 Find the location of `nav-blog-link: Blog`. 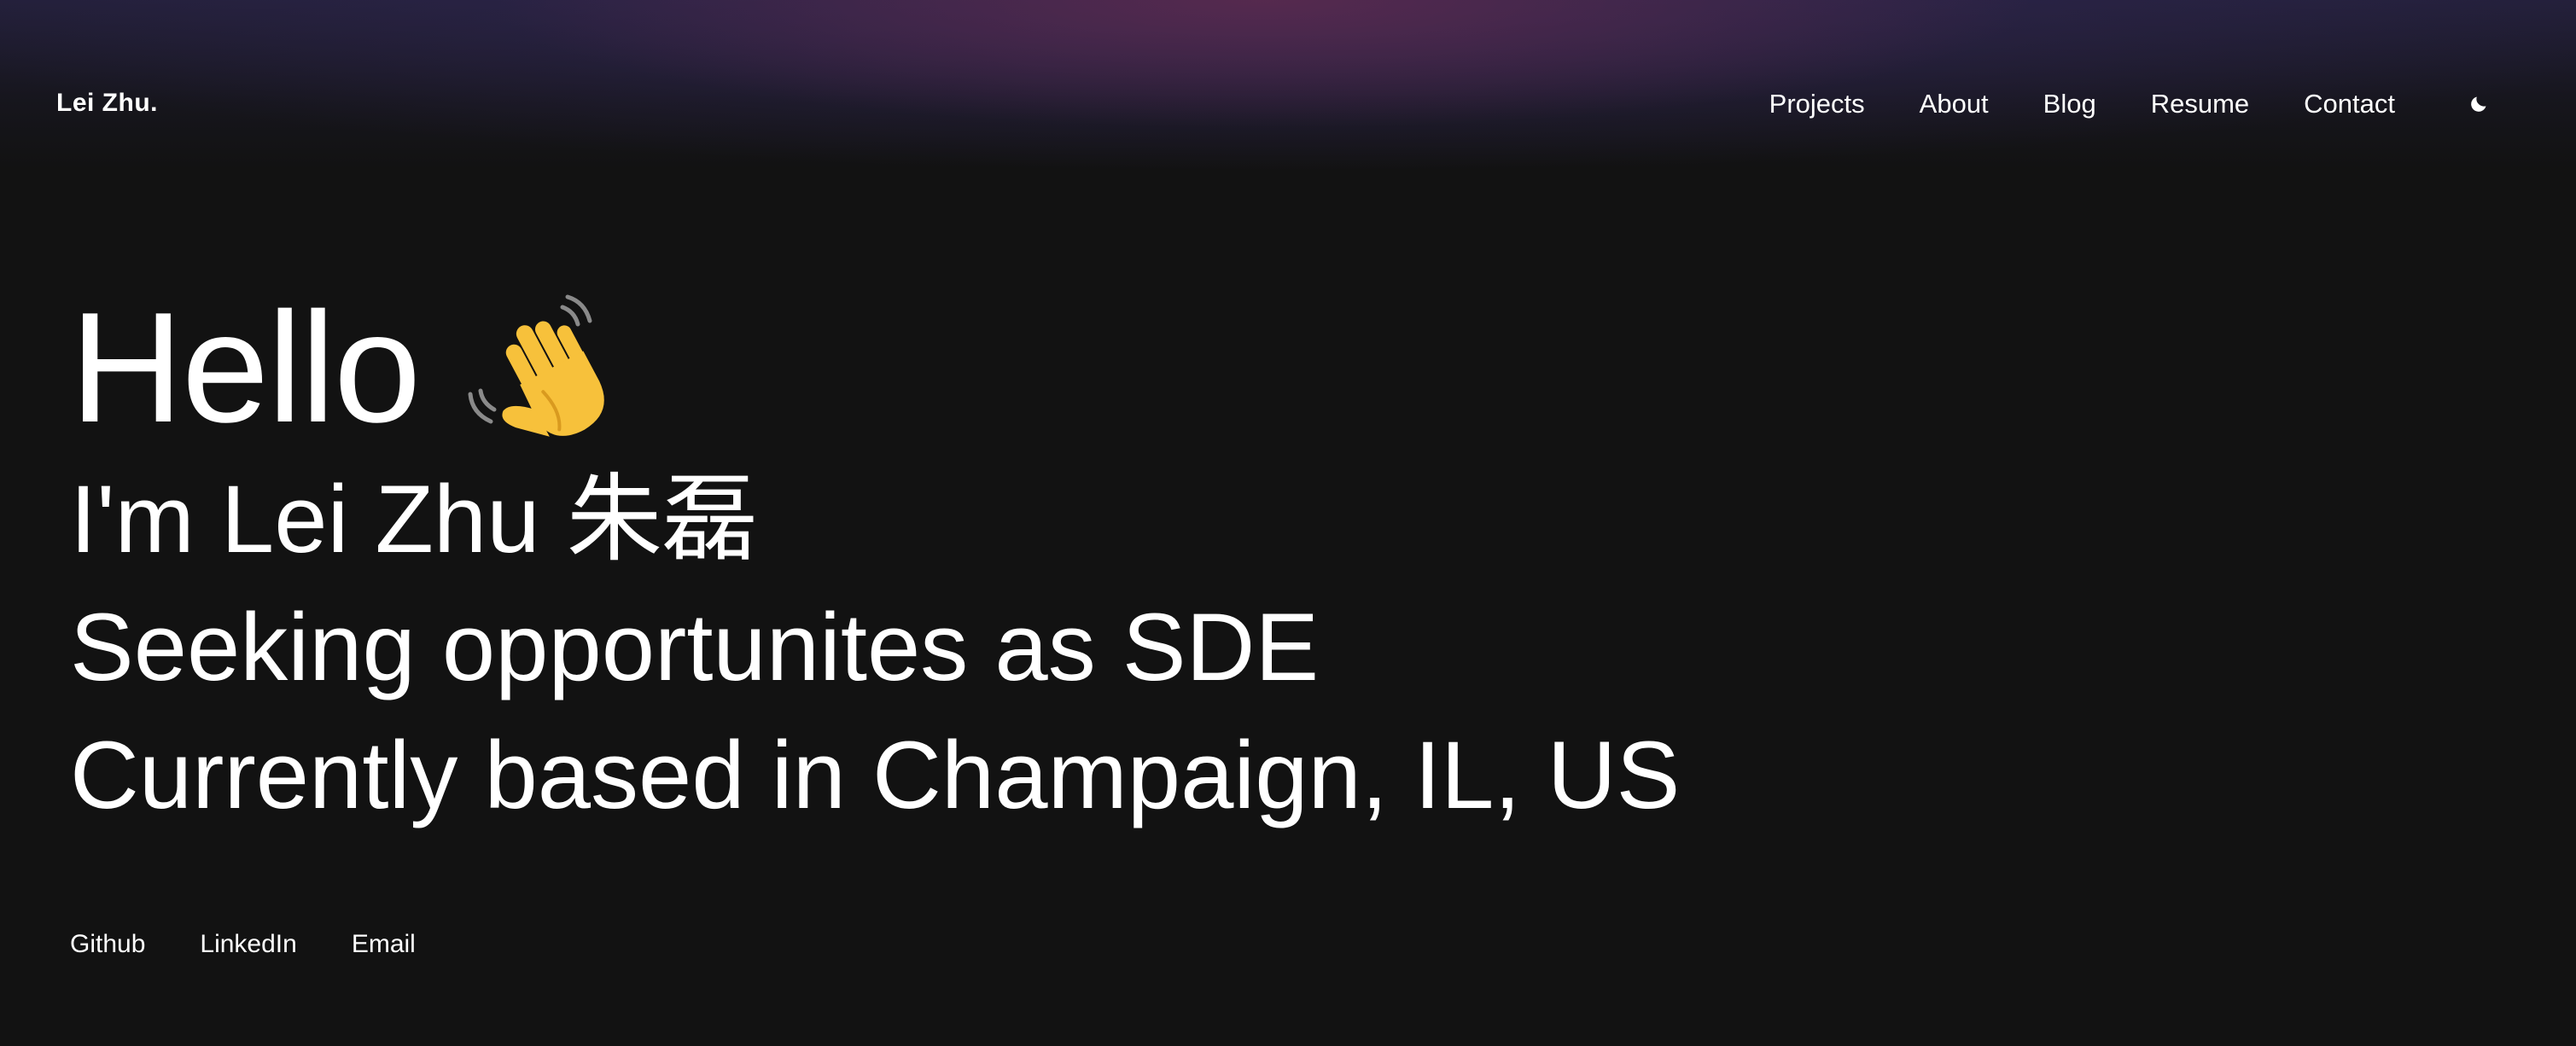

nav-blog-link: Blog is located at coordinates (2069, 104).